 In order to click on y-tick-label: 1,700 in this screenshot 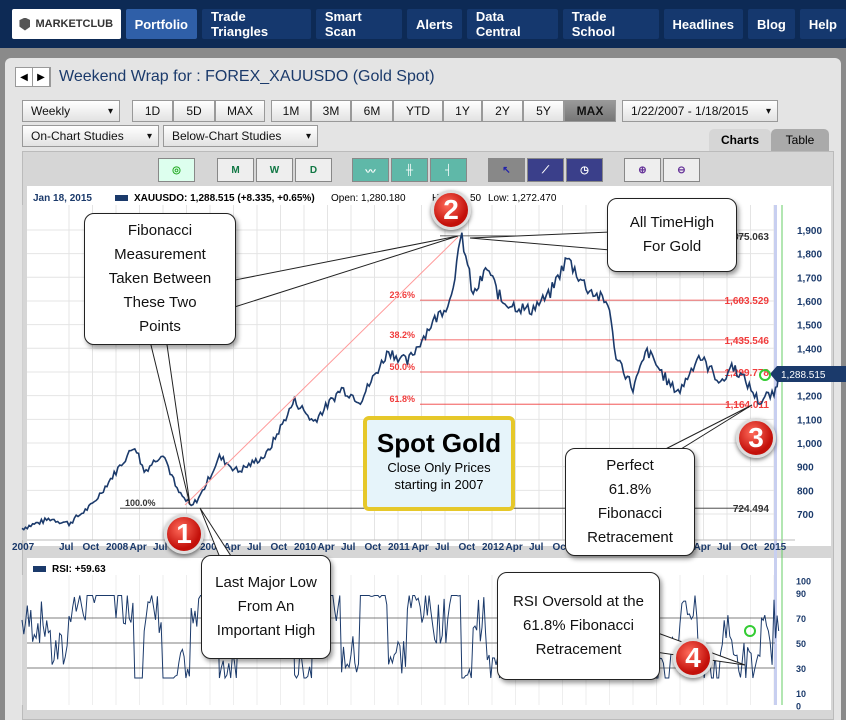, I will do `click(809, 278)`.